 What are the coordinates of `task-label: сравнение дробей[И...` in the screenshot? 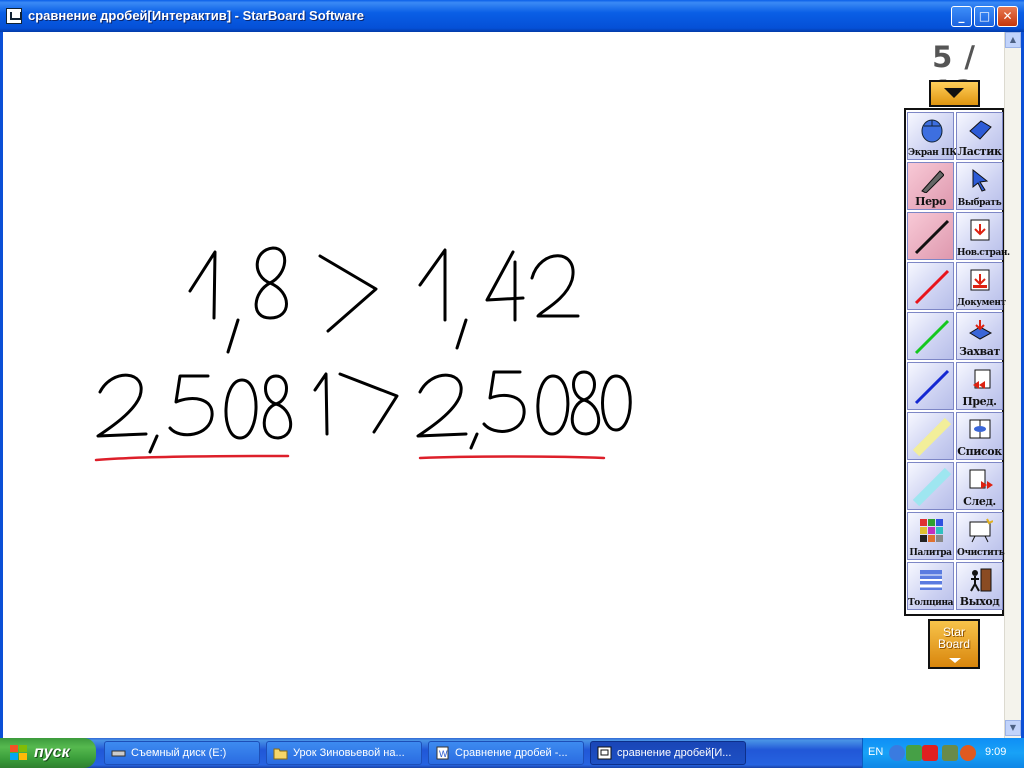 It's located at (674, 753).